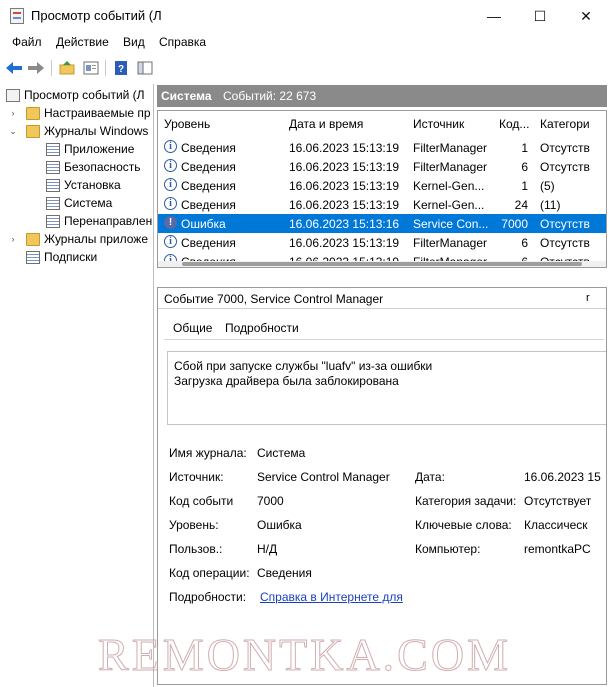 This screenshot has height=687, width=609. I want to click on tree-item-app-logs: › Журналы приложе, so click(78, 239).